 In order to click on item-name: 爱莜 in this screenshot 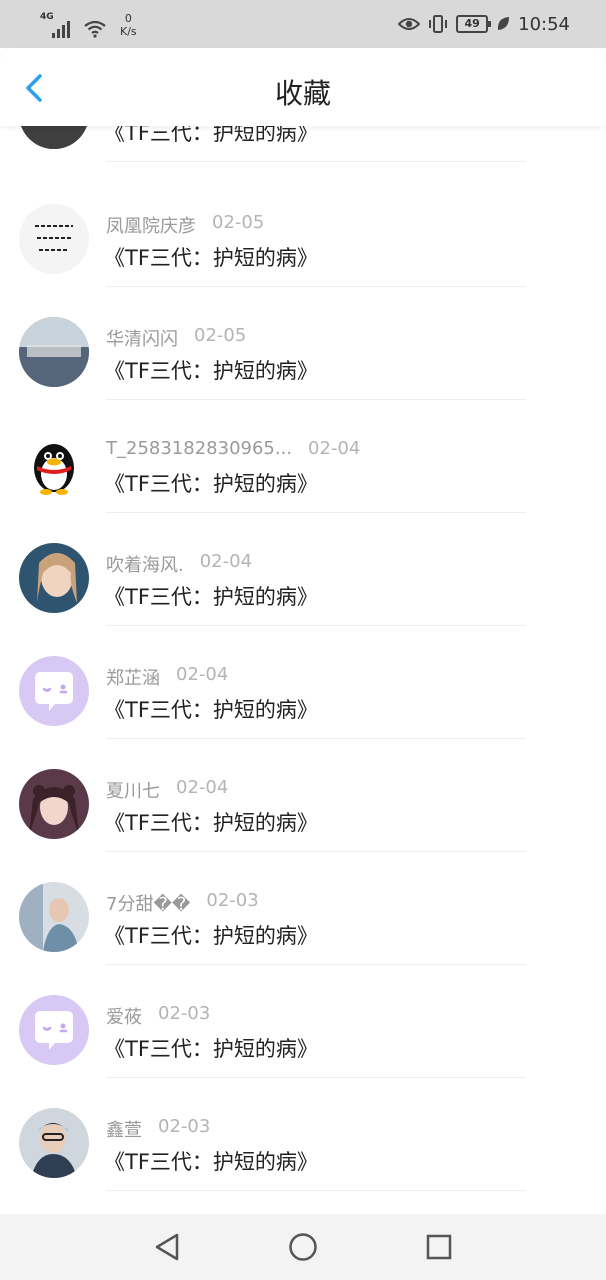, I will do `click(124, 1017)`.